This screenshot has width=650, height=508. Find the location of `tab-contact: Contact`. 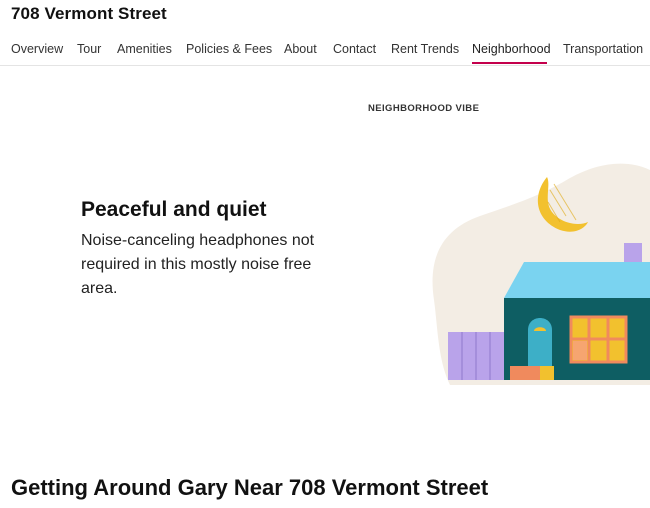

tab-contact: Contact is located at coordinates (354, 49).